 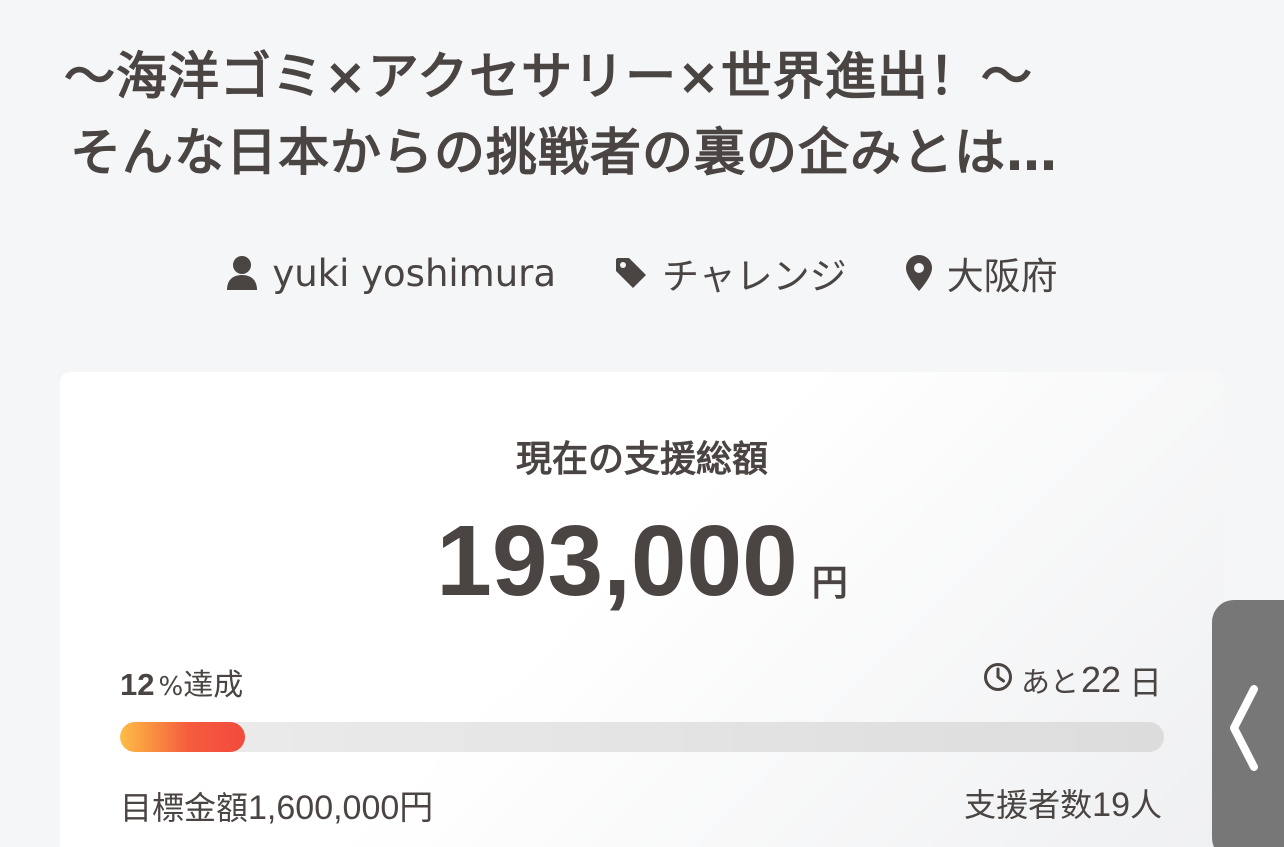 I want to click on project-meta: yuki yoshimura チャレンジ 大阪府, so click(x=642, y=273).